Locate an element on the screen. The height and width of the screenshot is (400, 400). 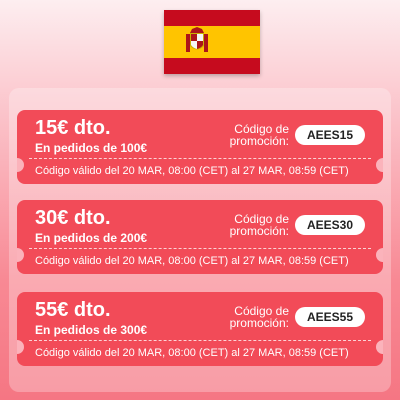
discount-amount: 30€ dto. is located at coordinates (73, 218).